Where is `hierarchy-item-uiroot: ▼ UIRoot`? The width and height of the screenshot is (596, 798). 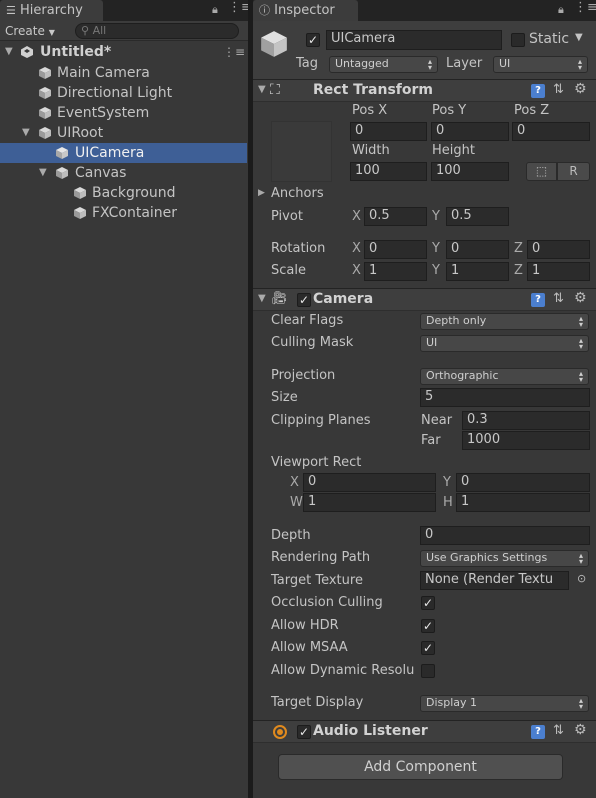 hierarchy-item-uiroot: ▼ UIRoot is located at coordinates (124, 133).